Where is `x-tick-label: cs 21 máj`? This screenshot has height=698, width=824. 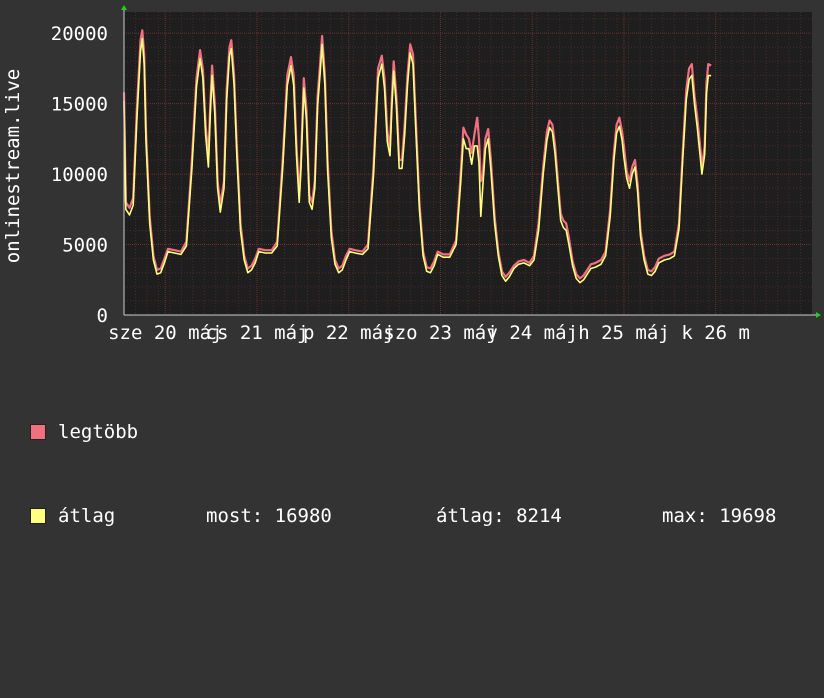
x-tick-label: cs 21 máj is located at coordinates (257, 333).